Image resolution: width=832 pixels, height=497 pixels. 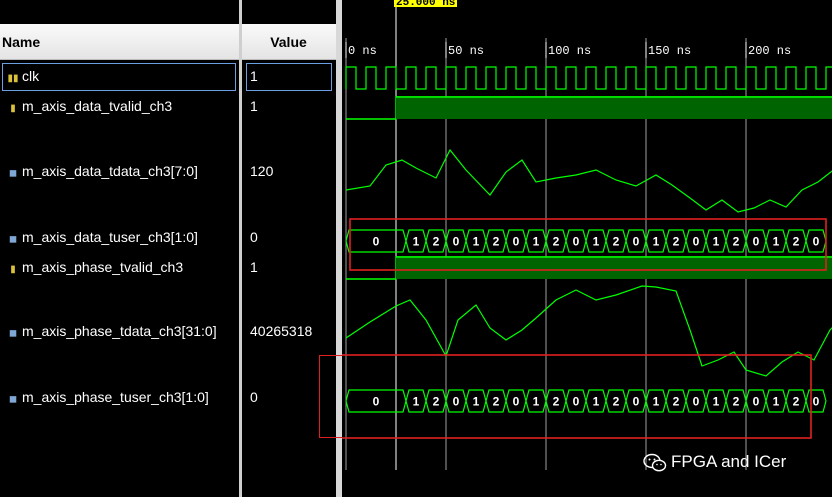 What do you see at coordinates (656, 402) in the screenshot?
I see `phase-tuser-label-13: 1` at bounding box center [656, 402].